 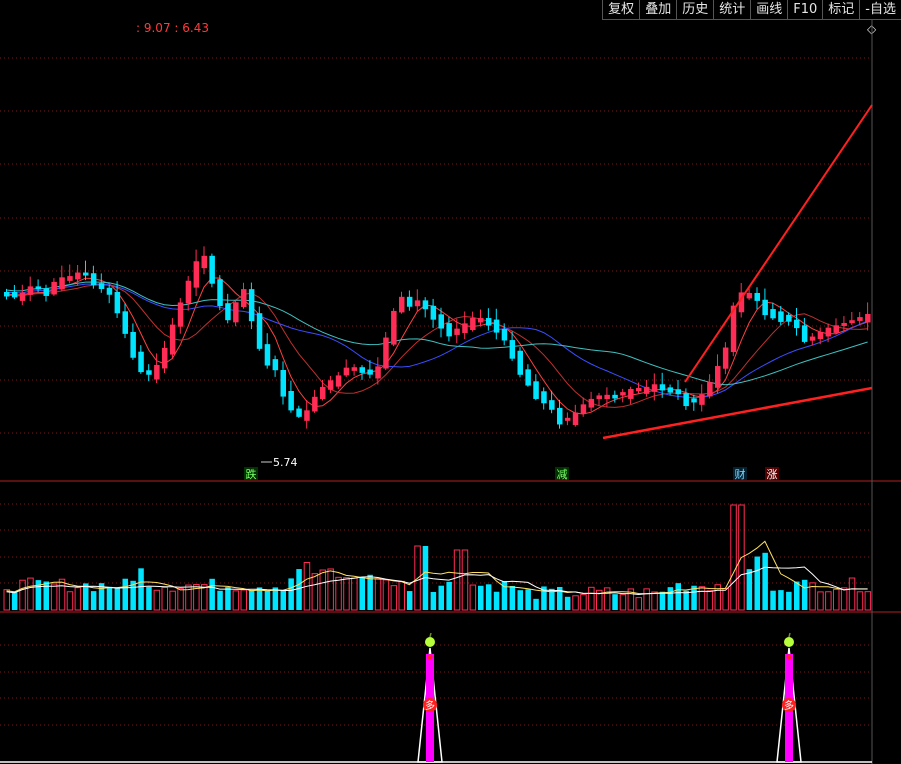 I want to click on apple-body, so click(x=789, y=642).